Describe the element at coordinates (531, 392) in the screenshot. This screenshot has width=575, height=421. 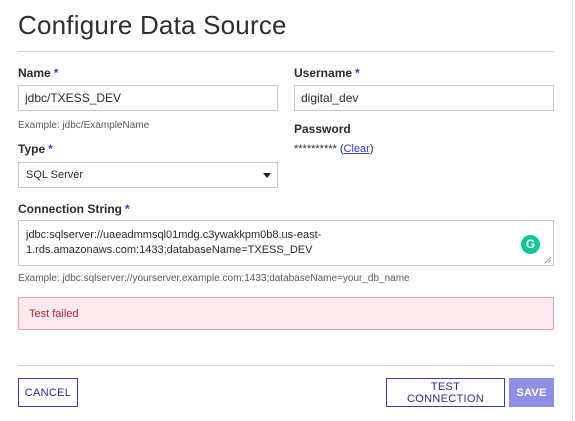
I see `save-button: SAVE` at that location.